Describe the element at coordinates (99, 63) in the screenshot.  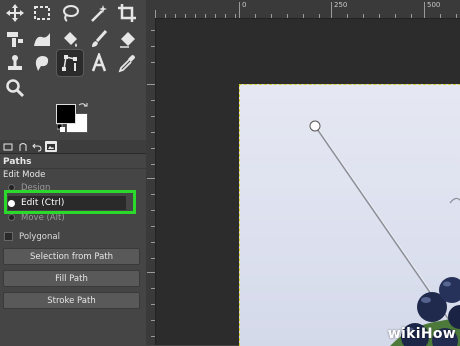
I see `text-tool-icon` at that location.